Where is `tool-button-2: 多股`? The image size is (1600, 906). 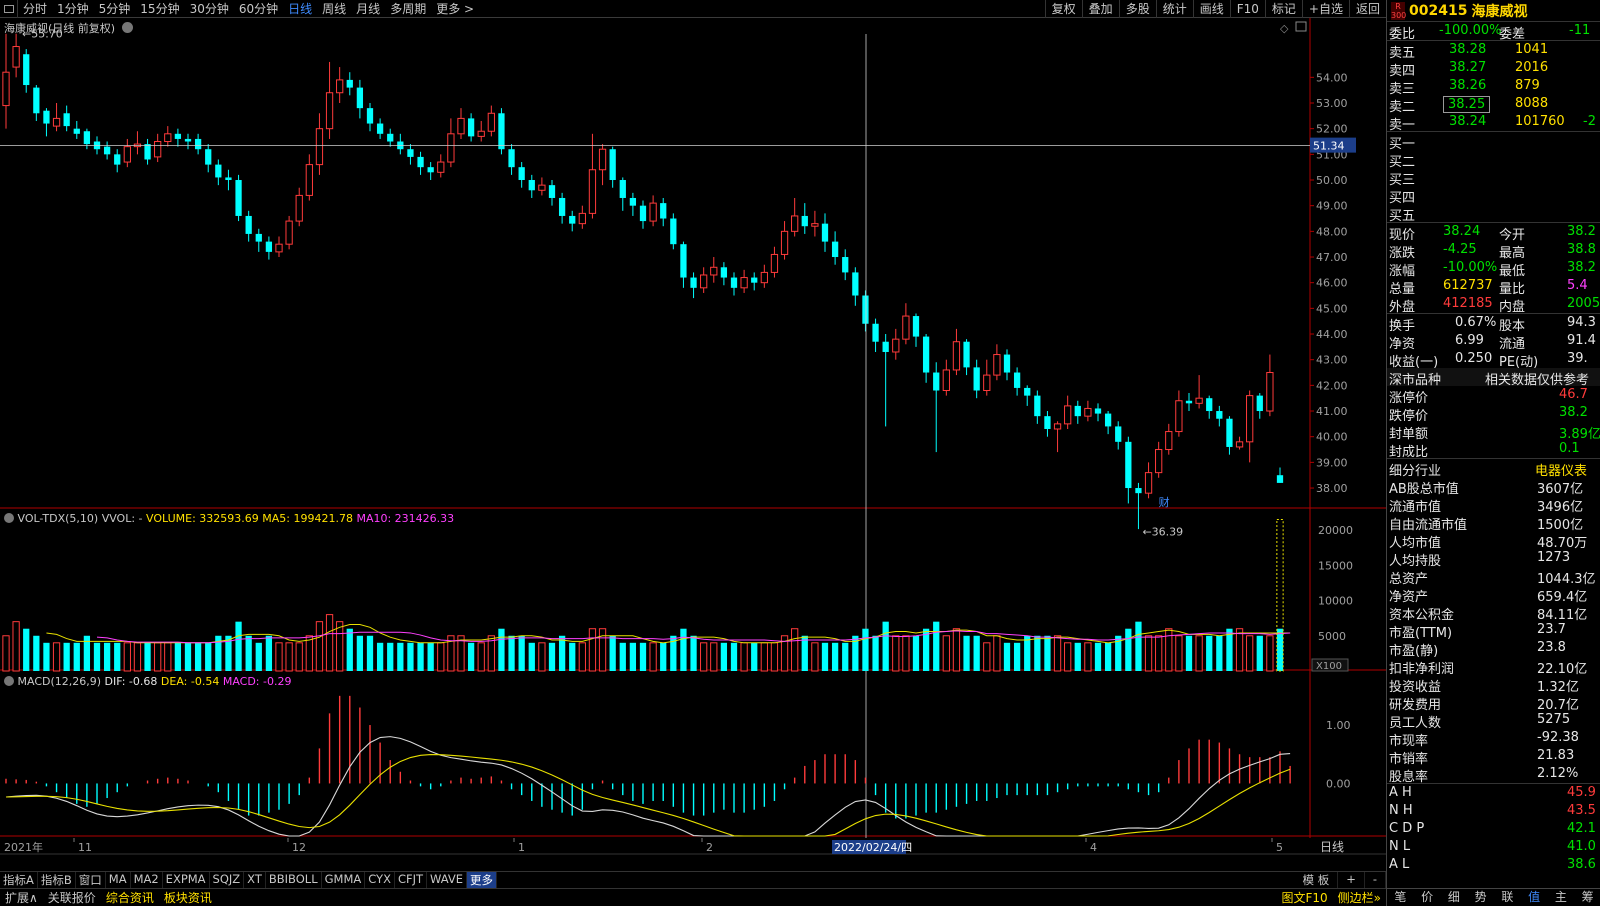
tool-button-2: 多股 is located at coordinates (1137, 9).